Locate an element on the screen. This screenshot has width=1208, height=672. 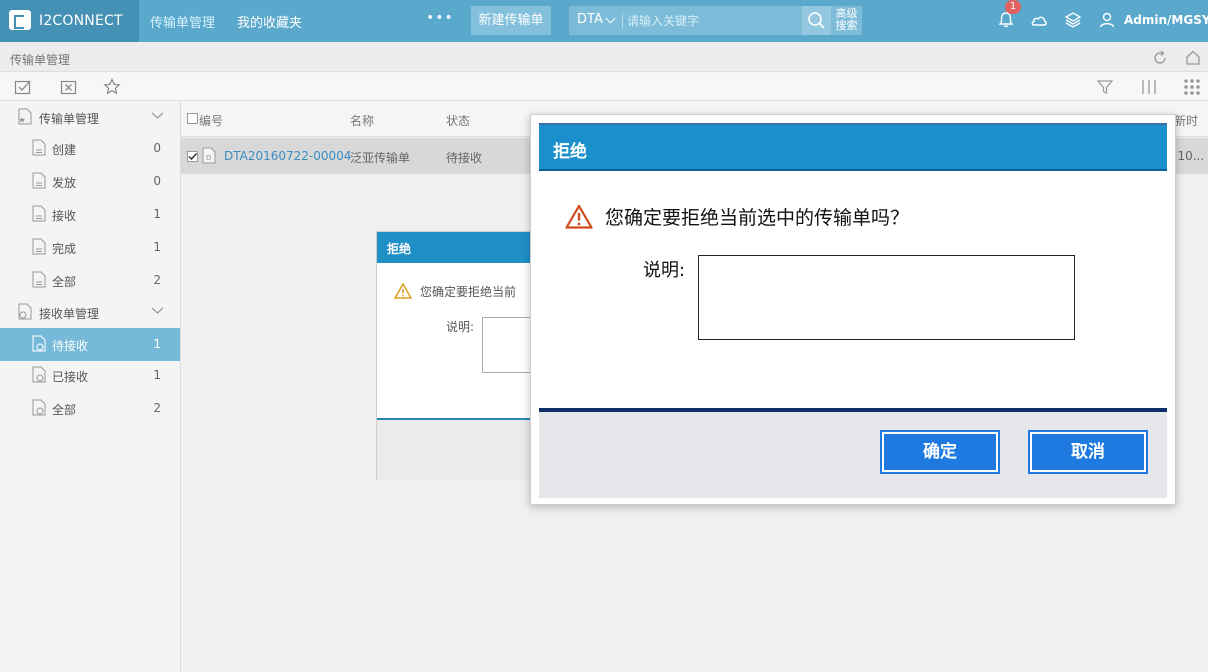
column-header-status: 状态 is located at coordinates (458, 120).